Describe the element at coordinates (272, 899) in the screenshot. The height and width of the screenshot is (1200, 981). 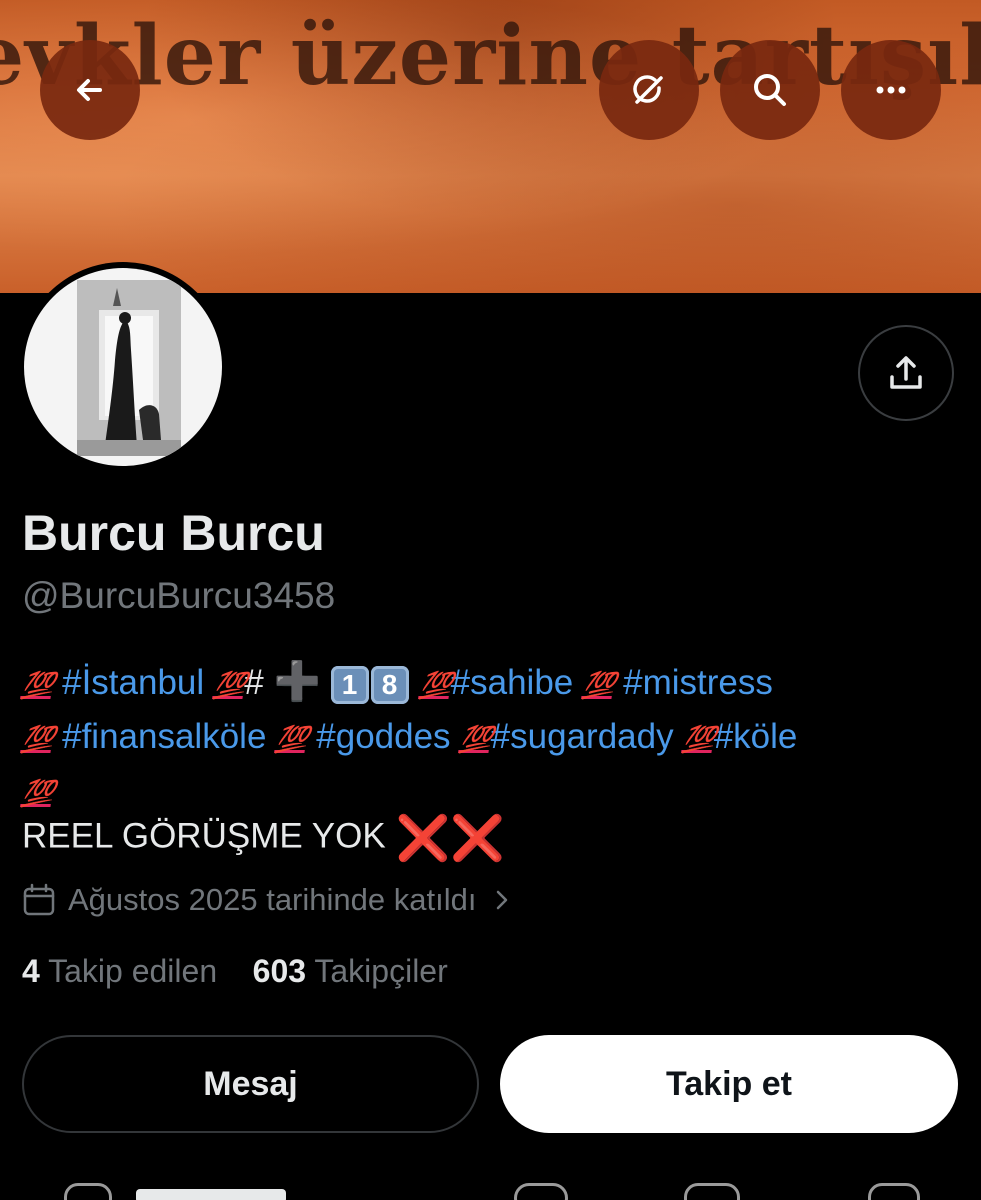
I see `joined-text: Ağustos 2025 tarihinde katıldı` at that location.